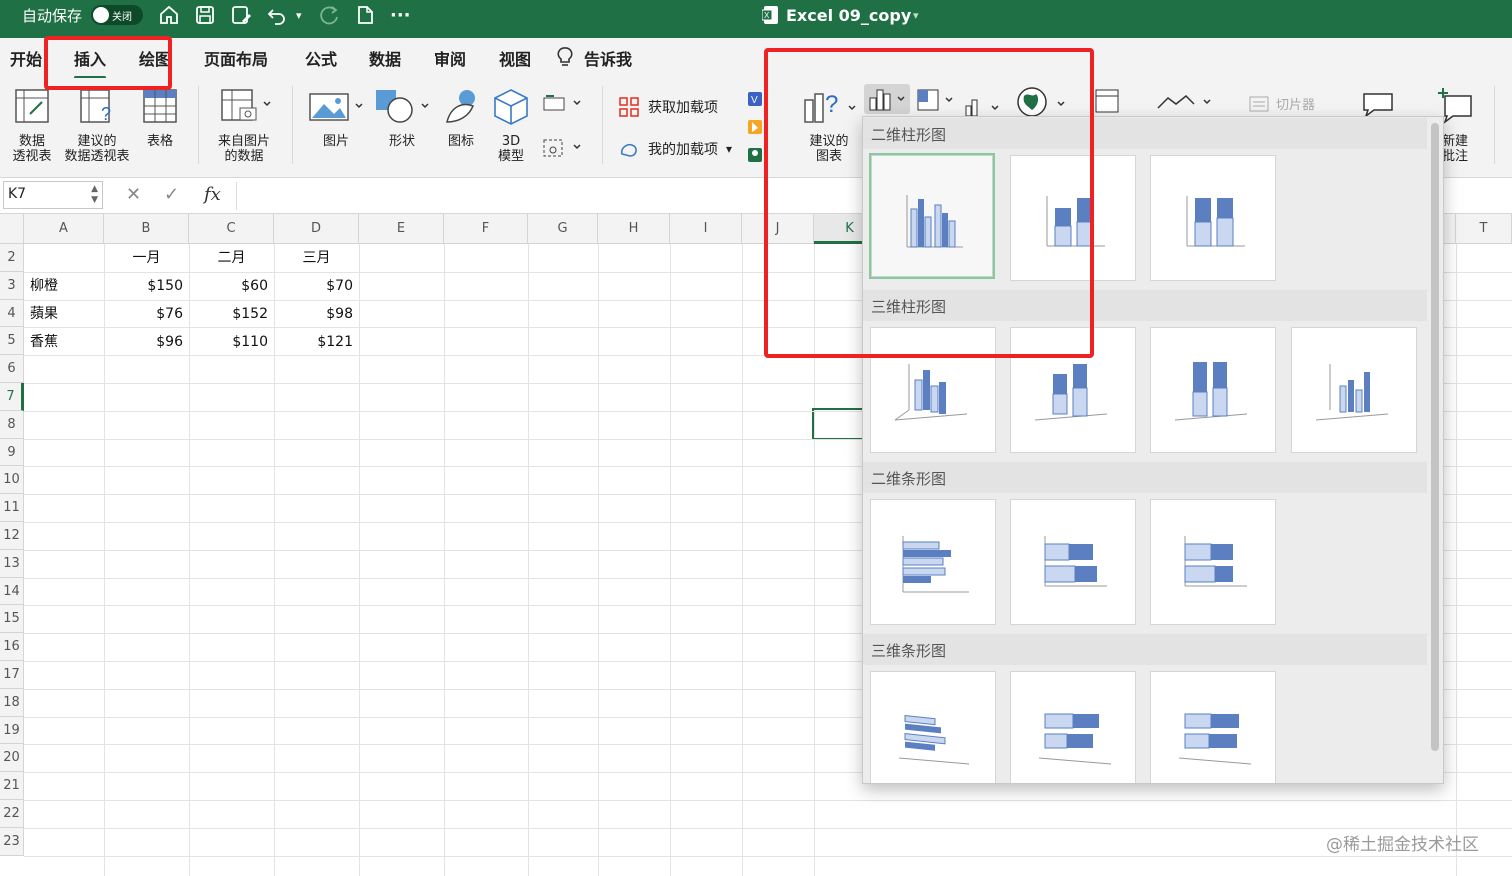 The image size is (1512, 876). I want to click on recommended-pivot-button: ? 建议的 数据透视表, so click(97, 125).